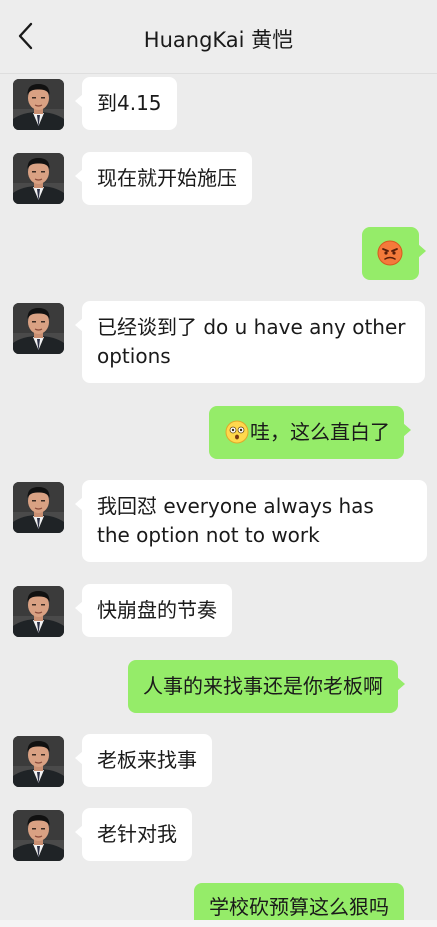 The height and width of the screenshot is (927, 437). I want to click on message-bubble-incoming: 老板来找事, so click(143, 760).